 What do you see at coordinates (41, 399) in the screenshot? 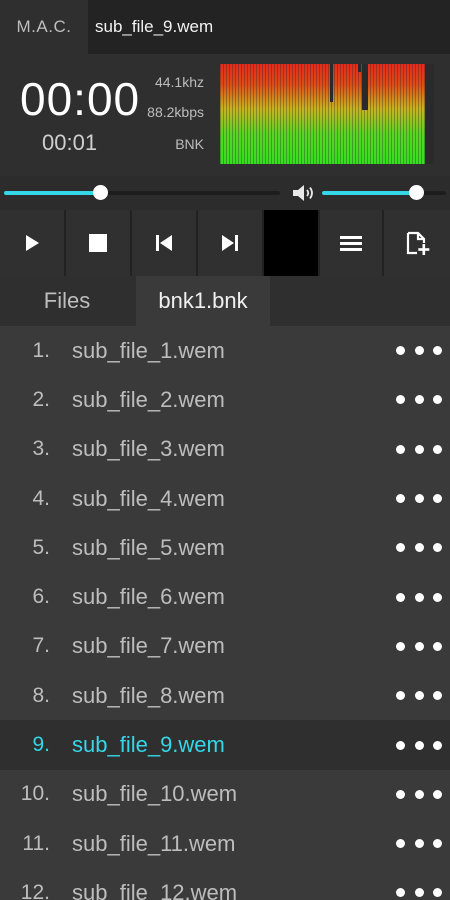
I see `list-item-number: 2.` at bounding box center [41, 399].